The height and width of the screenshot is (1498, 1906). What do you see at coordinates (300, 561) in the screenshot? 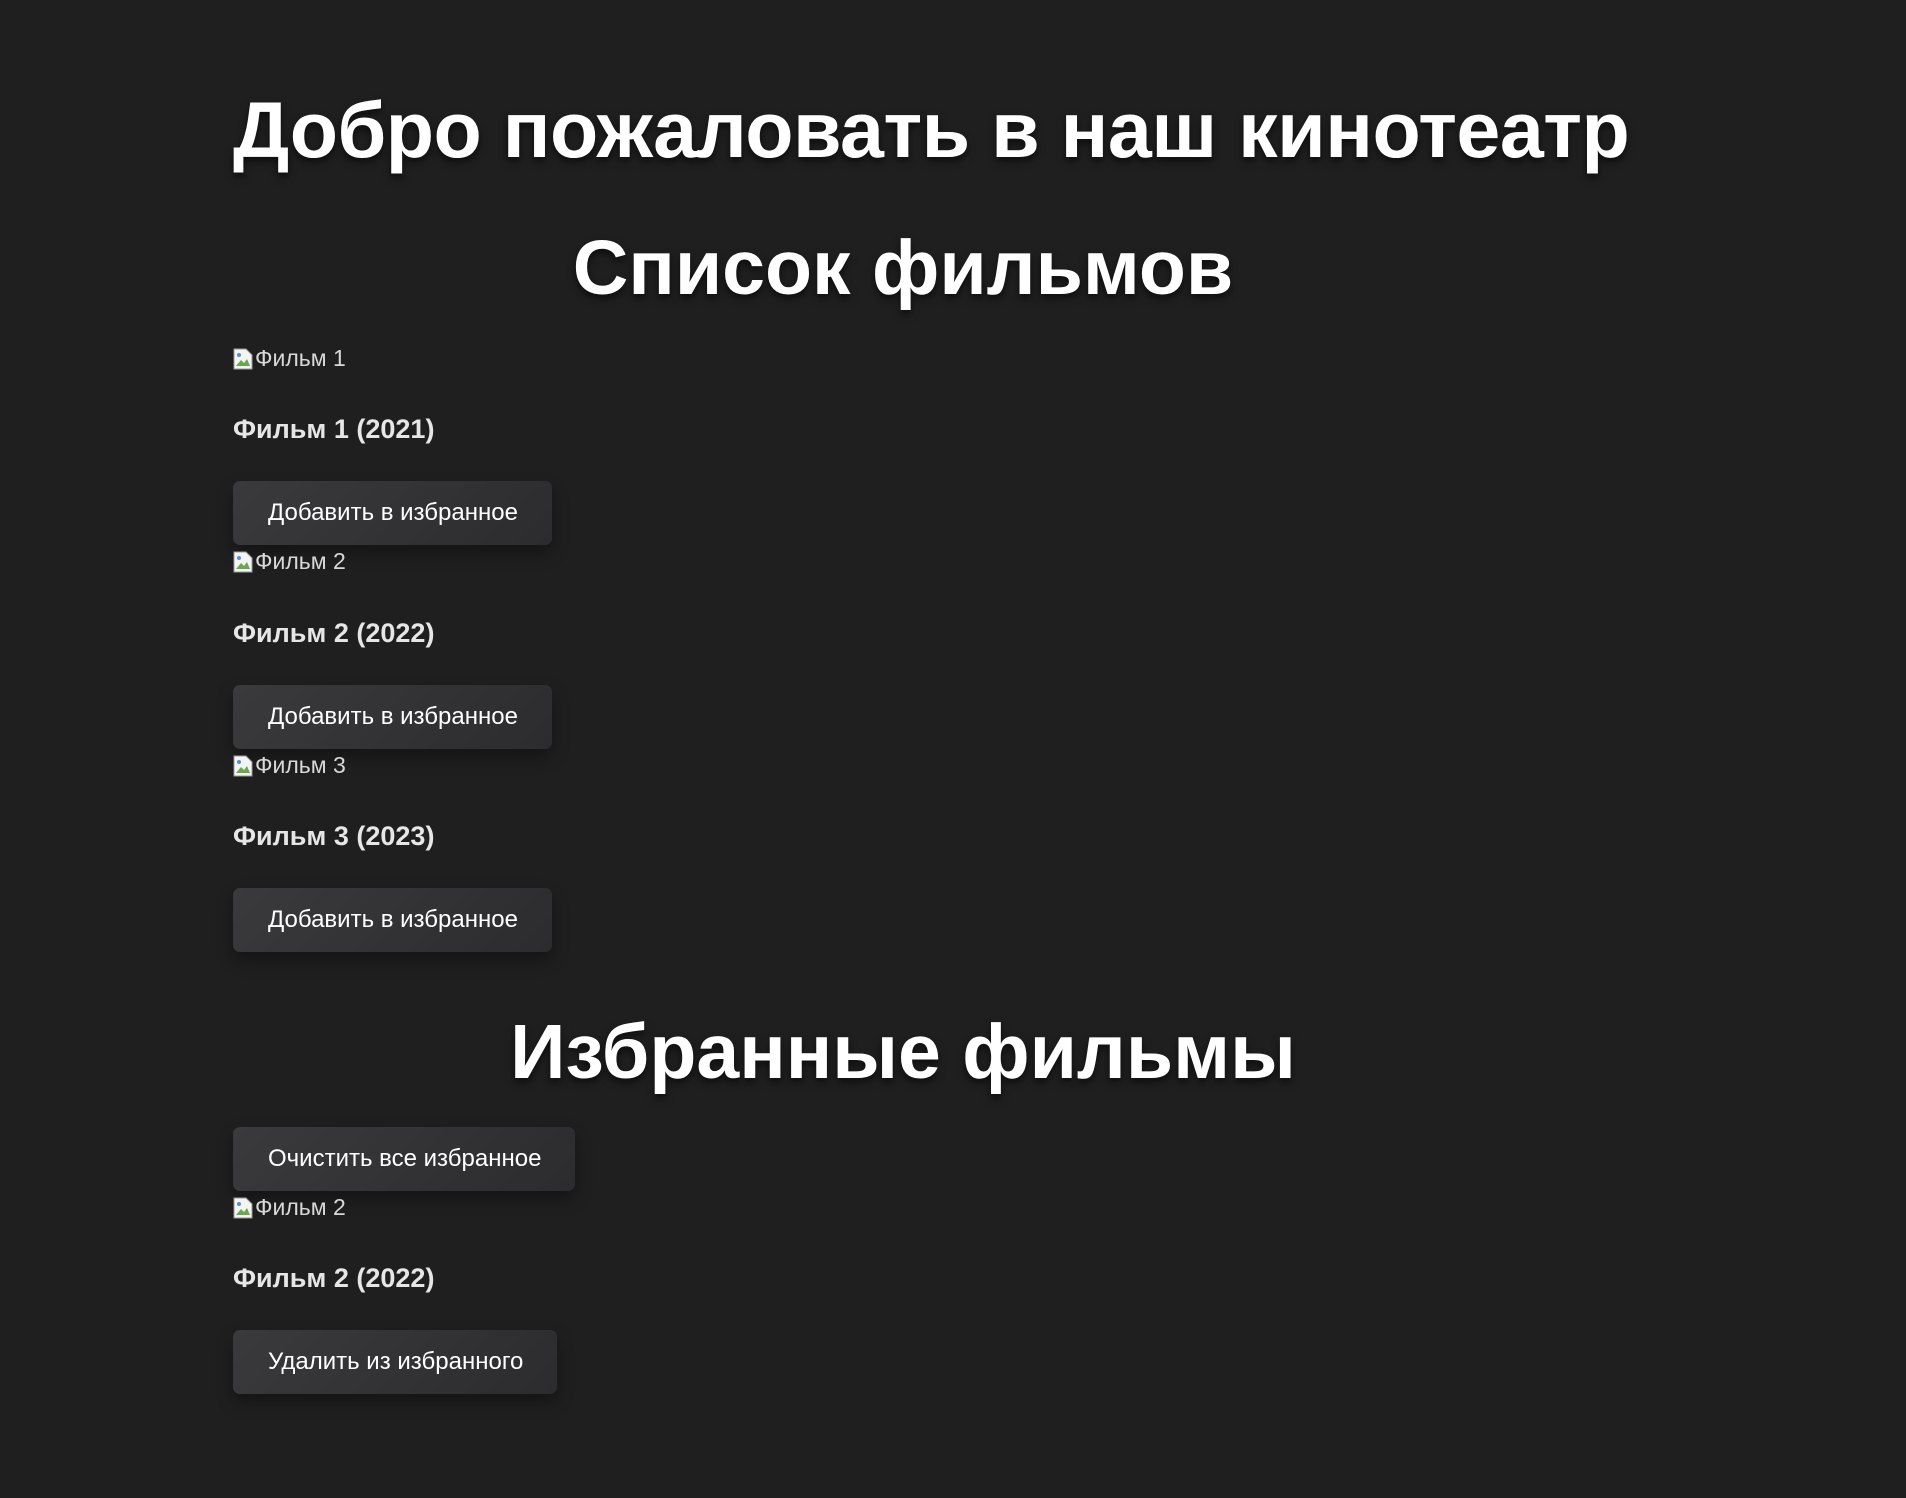
I see `movie-poster-alt: Фильм 2` at bounding box center [300, 561].